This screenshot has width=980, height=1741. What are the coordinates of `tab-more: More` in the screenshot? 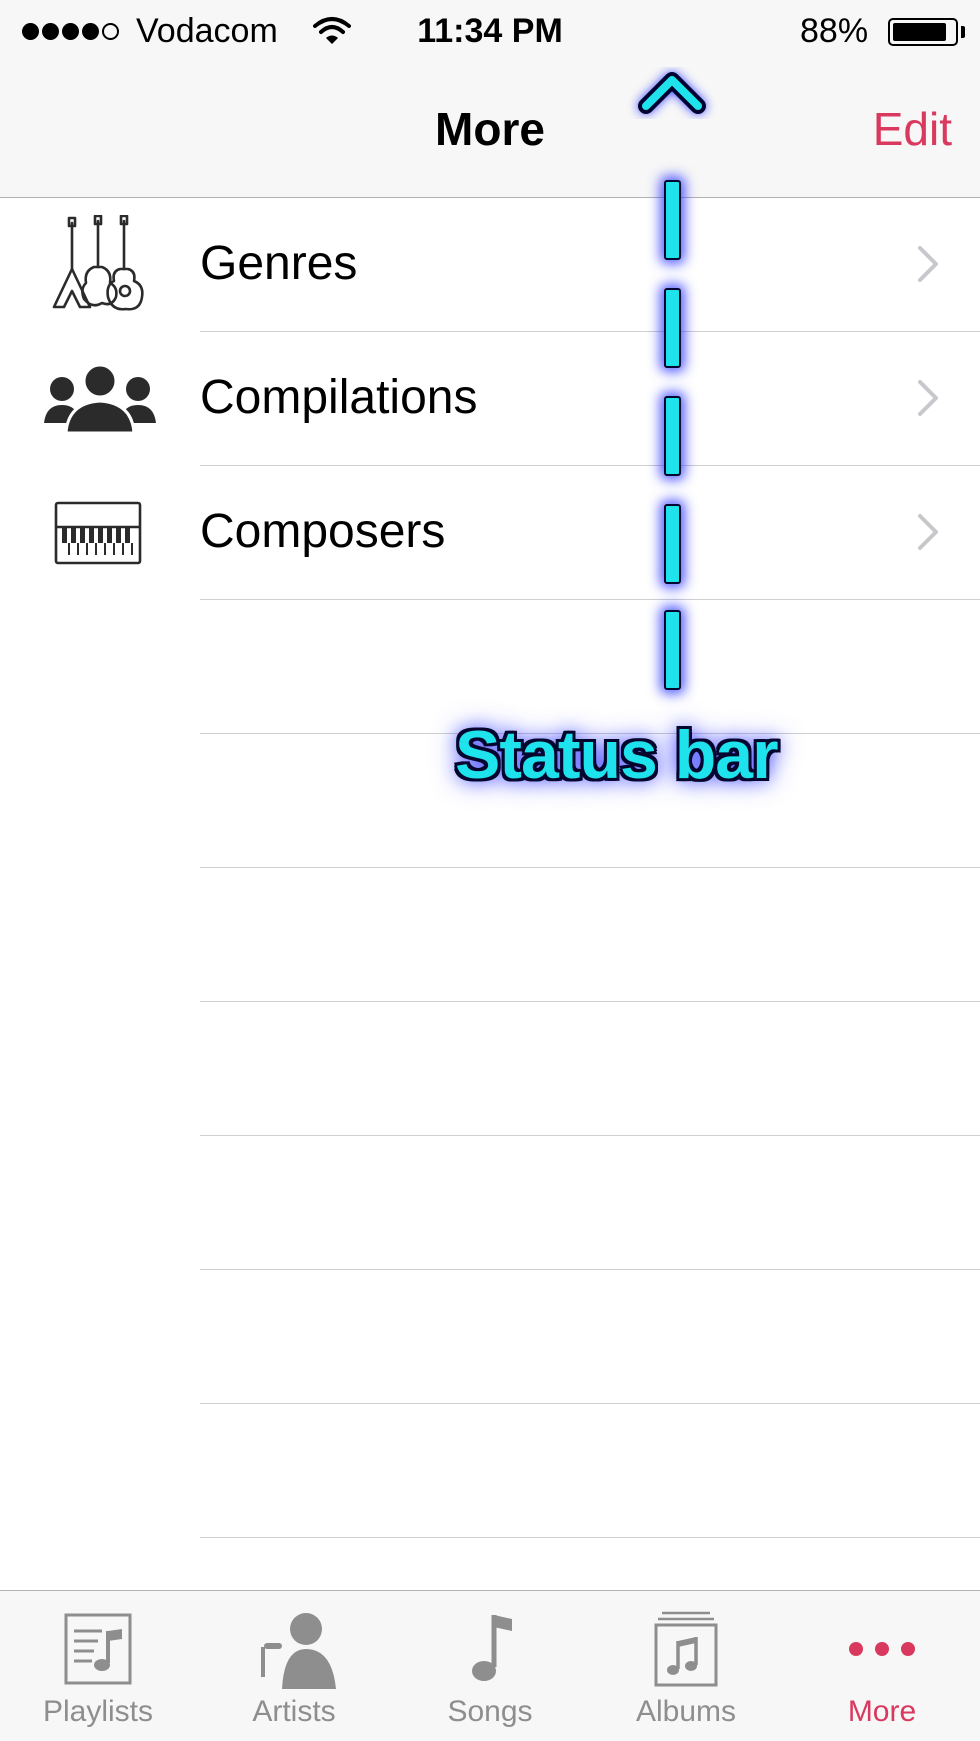 It's located at (882, 1666).